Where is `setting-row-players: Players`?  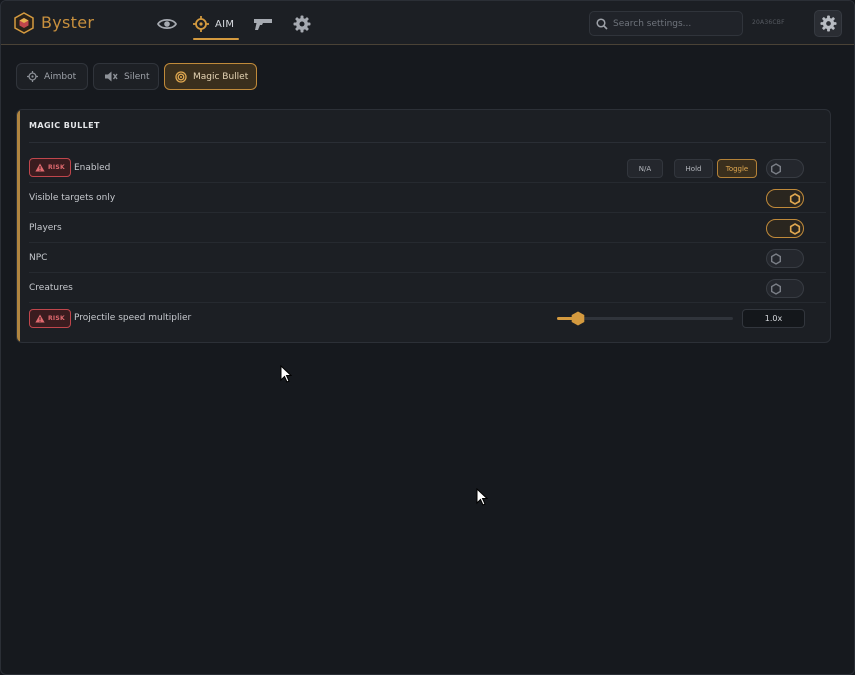 setting-row-players: Players is located at coordinates (427, 228).